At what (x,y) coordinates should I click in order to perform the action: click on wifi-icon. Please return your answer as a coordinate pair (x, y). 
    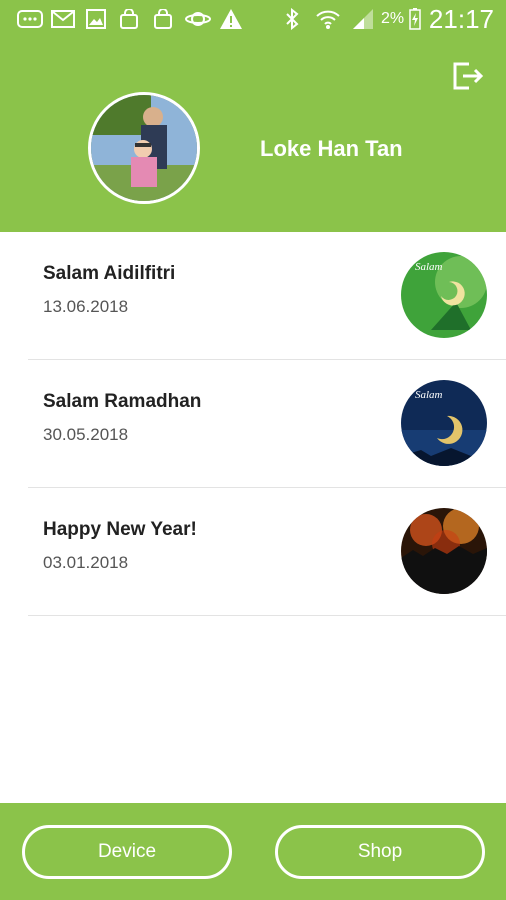
    Looking at the image, I should click on (328, 19).